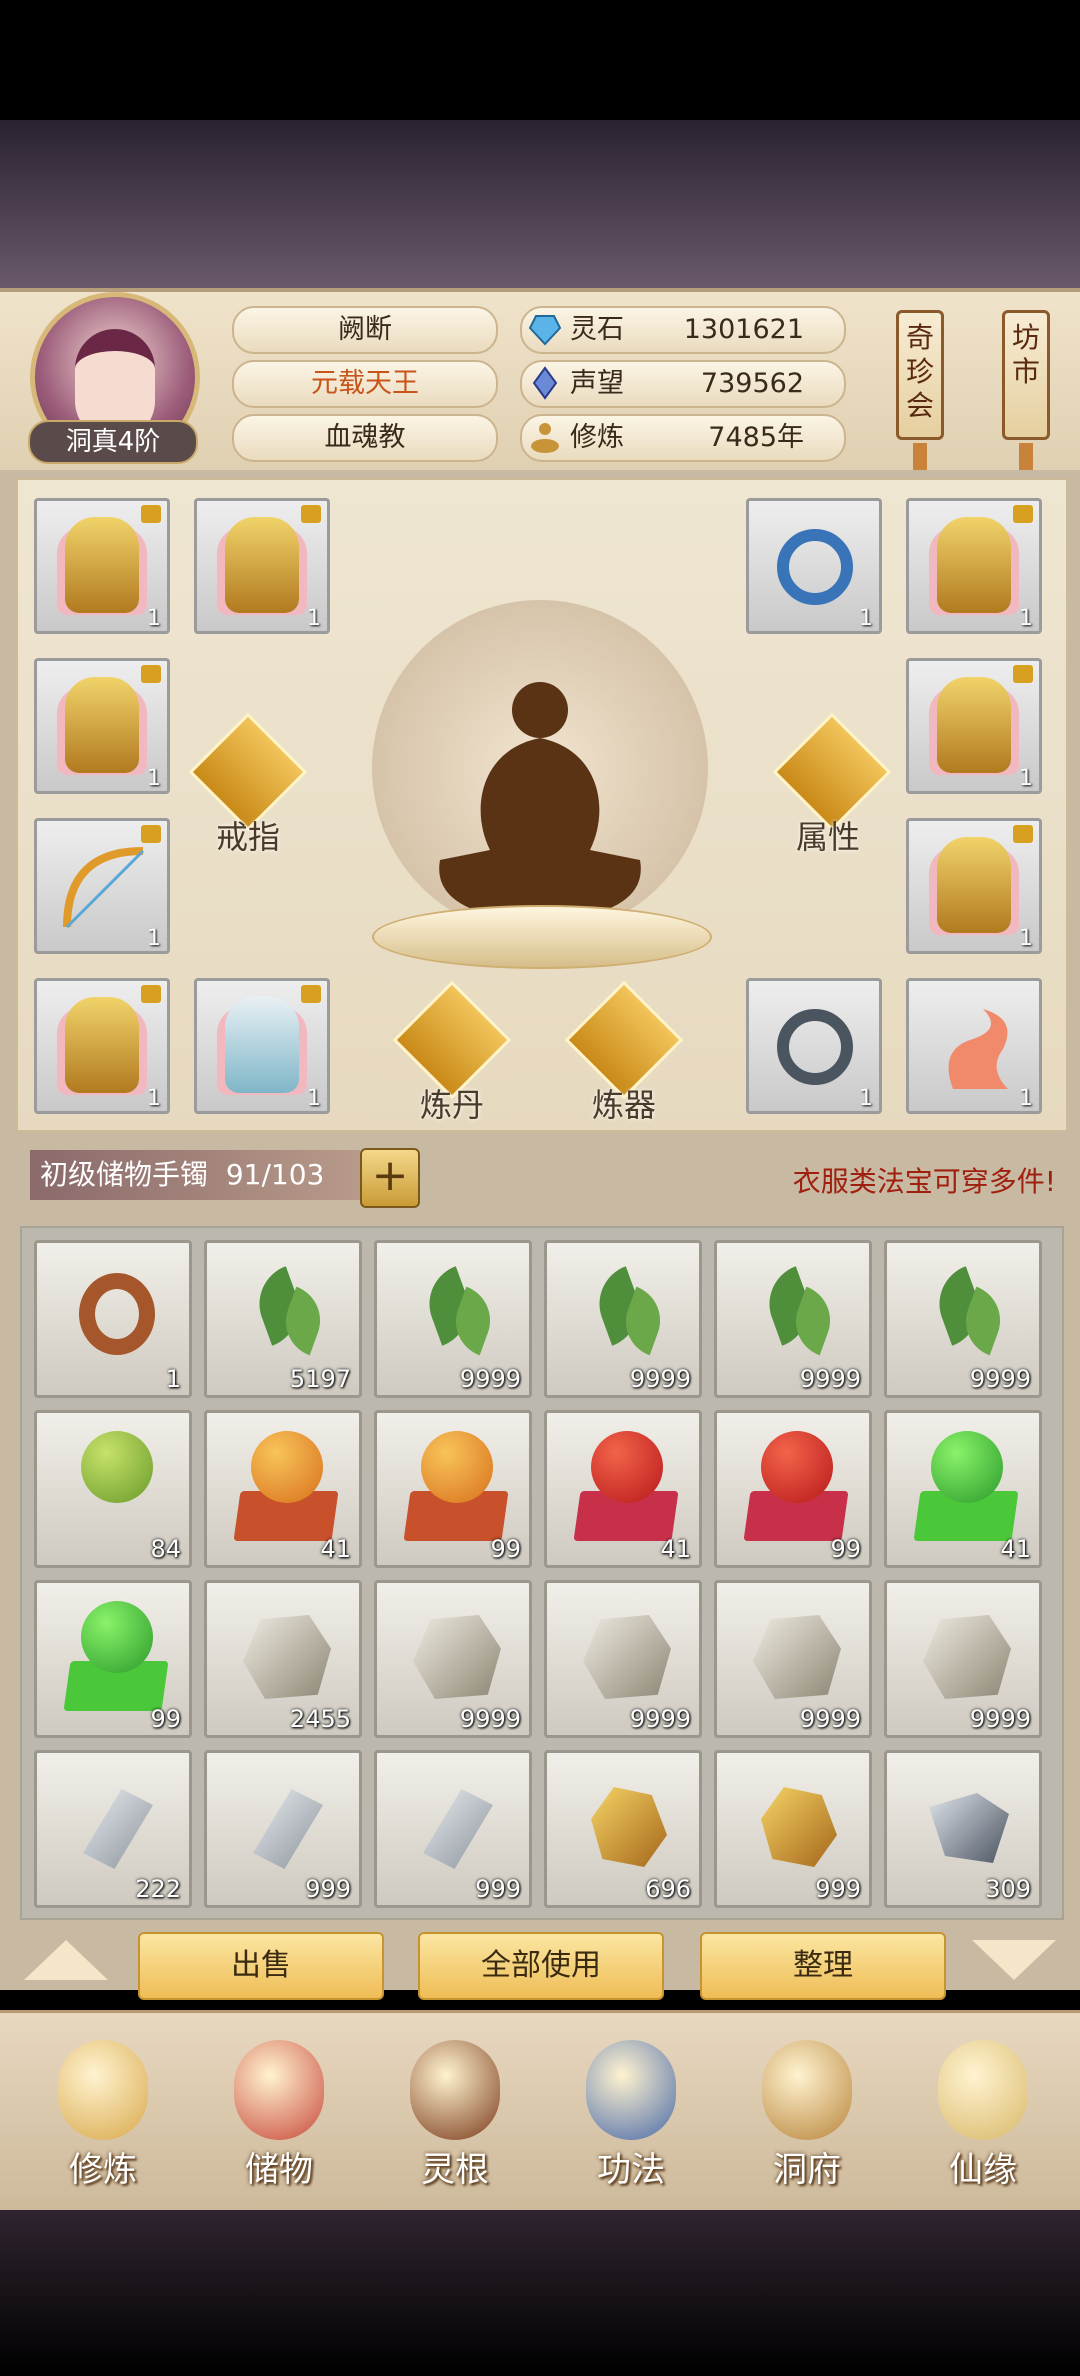 This screenshot has width=1080, height=2376. Describe the element at coordinates (540, 205) in the screenshot. I see `scene-background` at that location.